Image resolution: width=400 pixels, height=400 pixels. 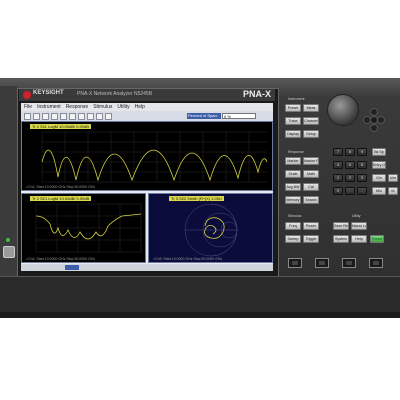 I want to click on numpad-2: 2, so click(x=350, y=178).